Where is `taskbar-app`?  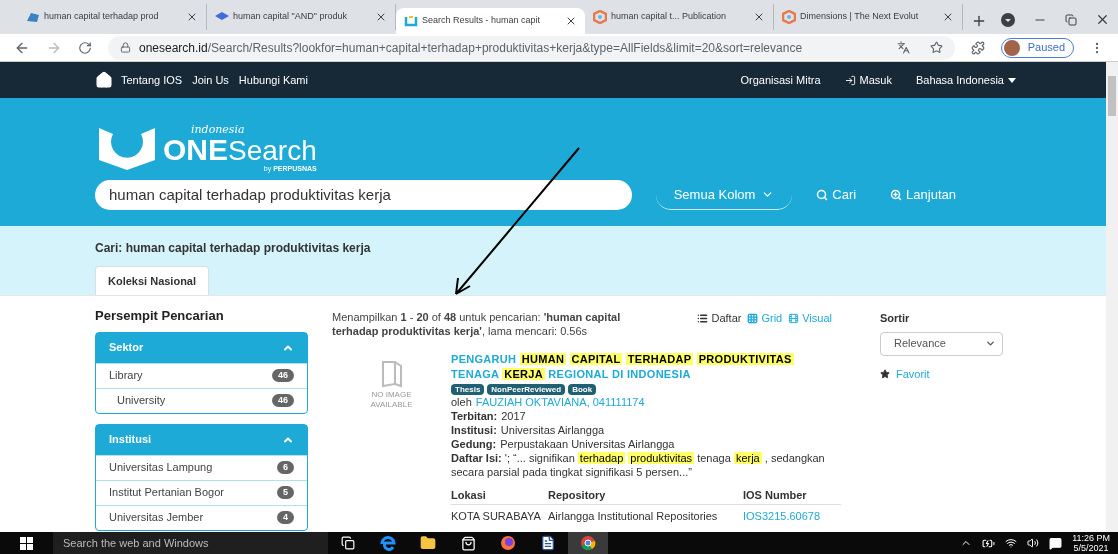
taskbar-app is located at coordinates (588, 543).